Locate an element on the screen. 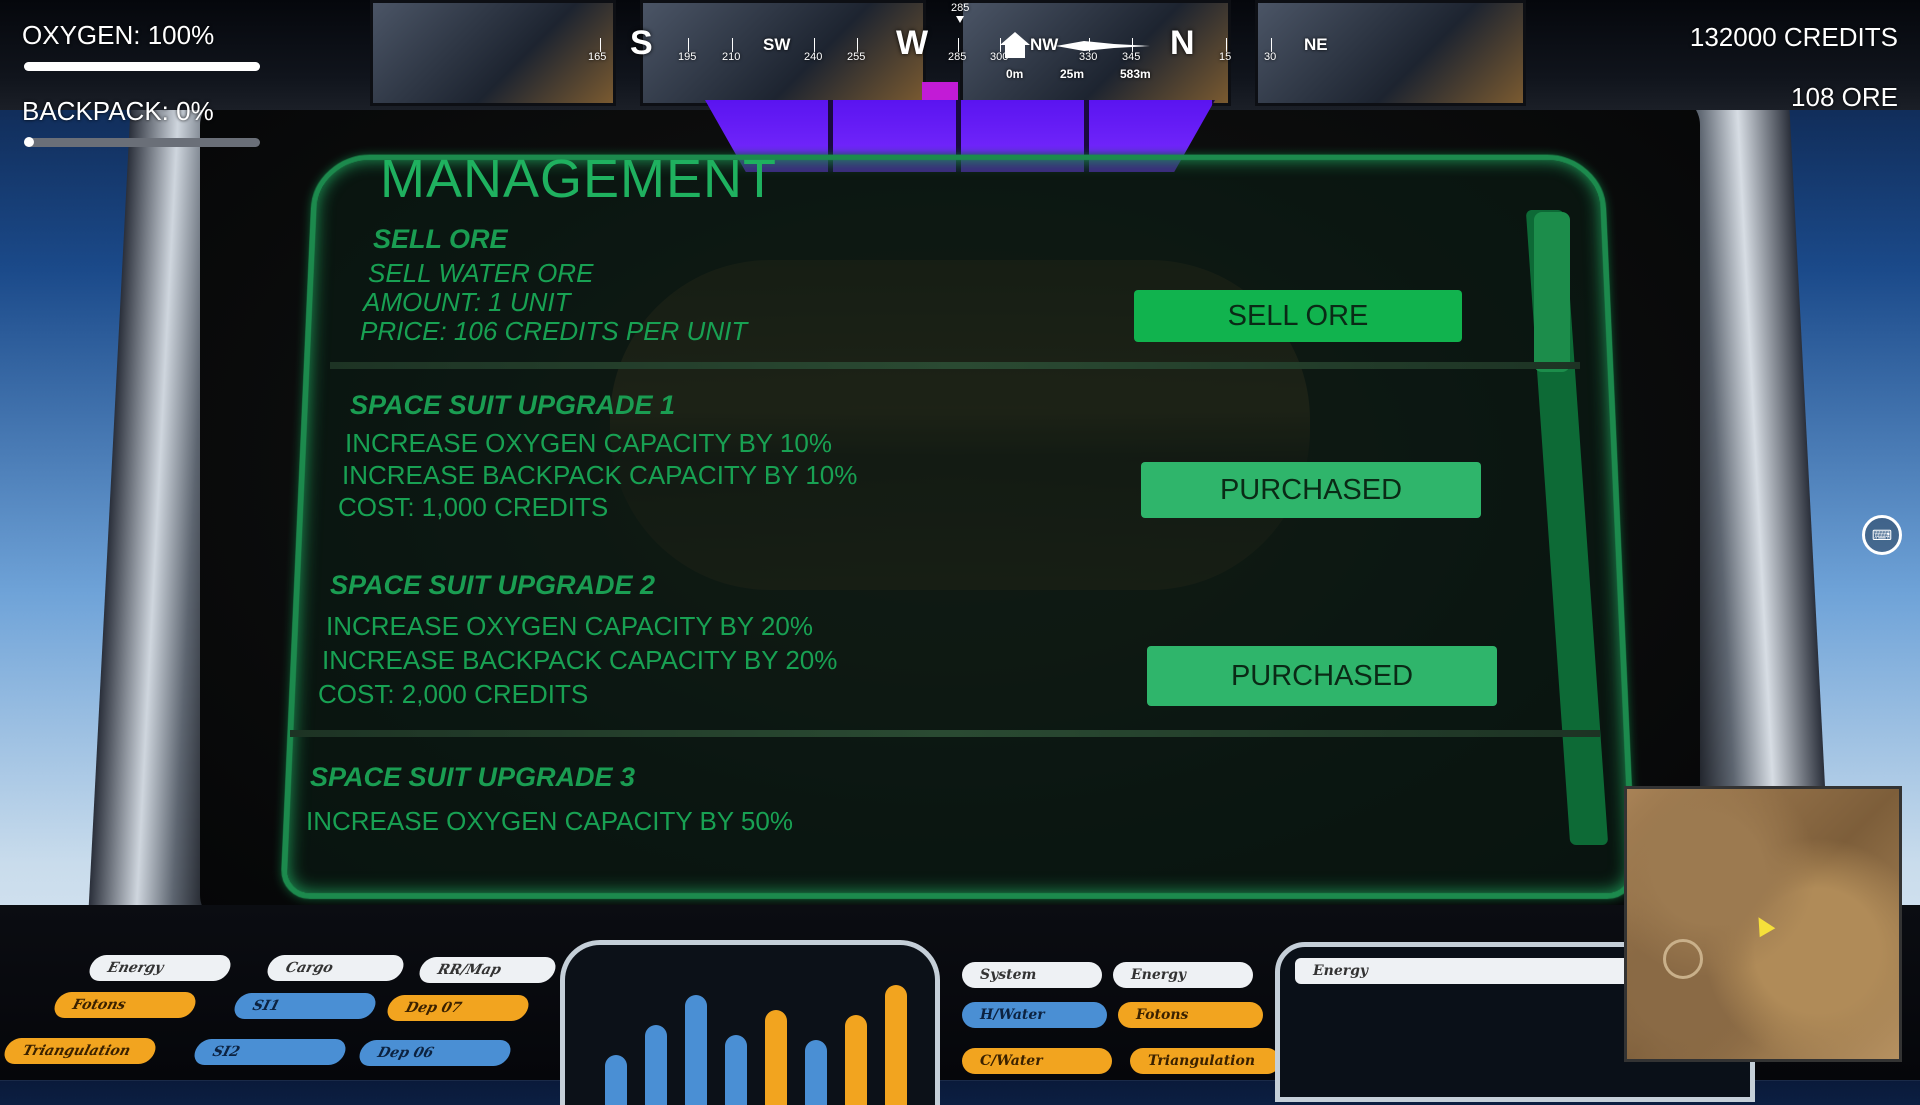  compass-degree: 30 is located at coordinates (1270, 57).